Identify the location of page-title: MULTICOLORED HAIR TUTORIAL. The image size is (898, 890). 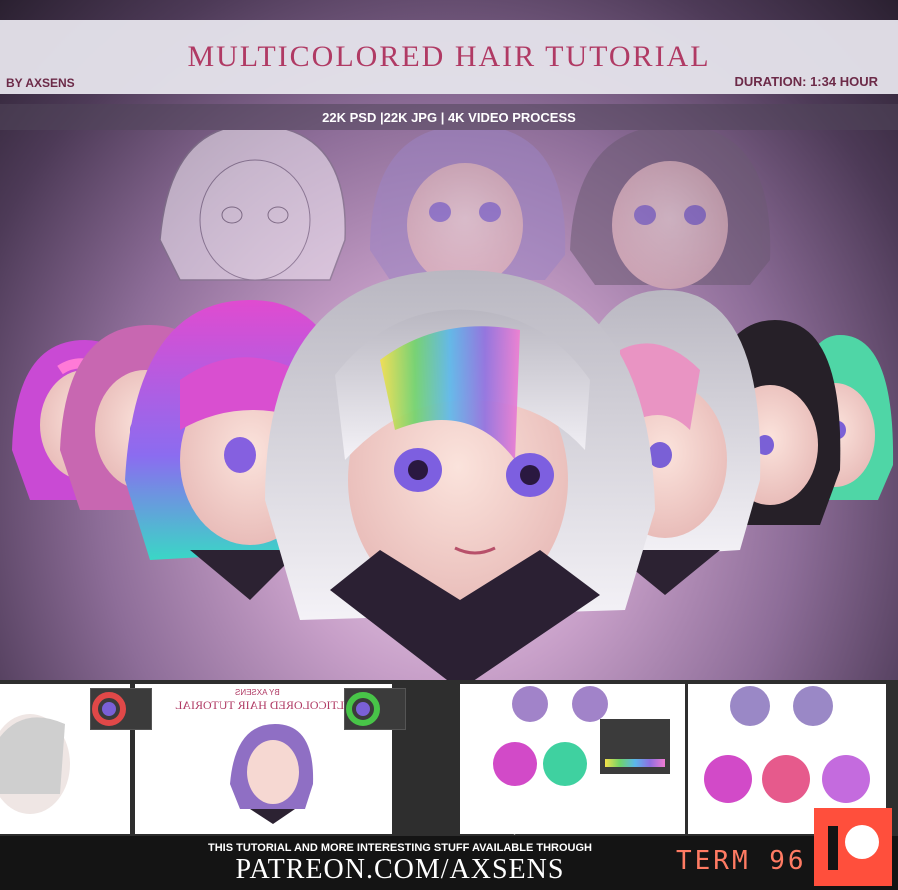
(449, 56).